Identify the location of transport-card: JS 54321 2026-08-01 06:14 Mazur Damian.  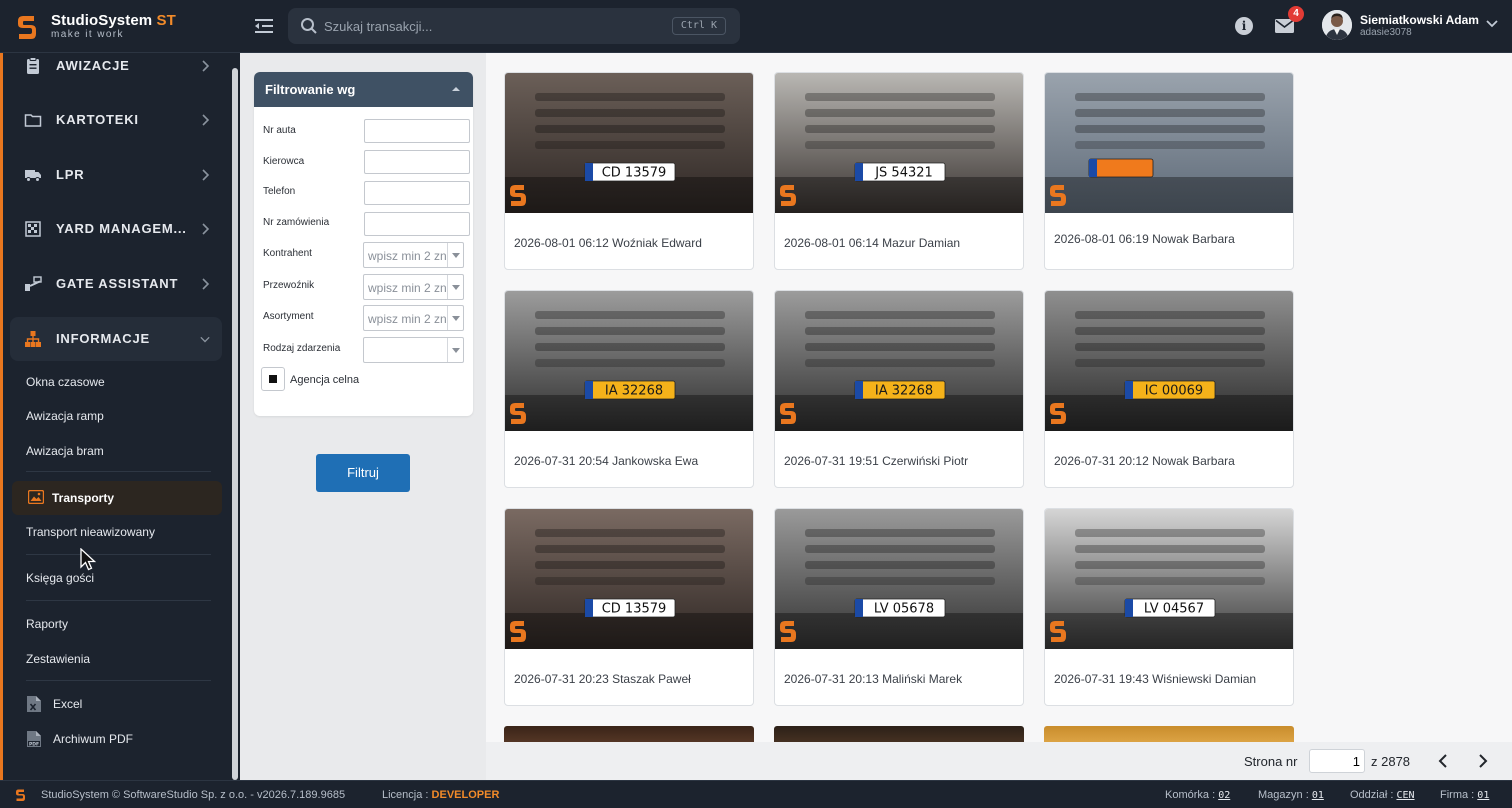
(899, 171).